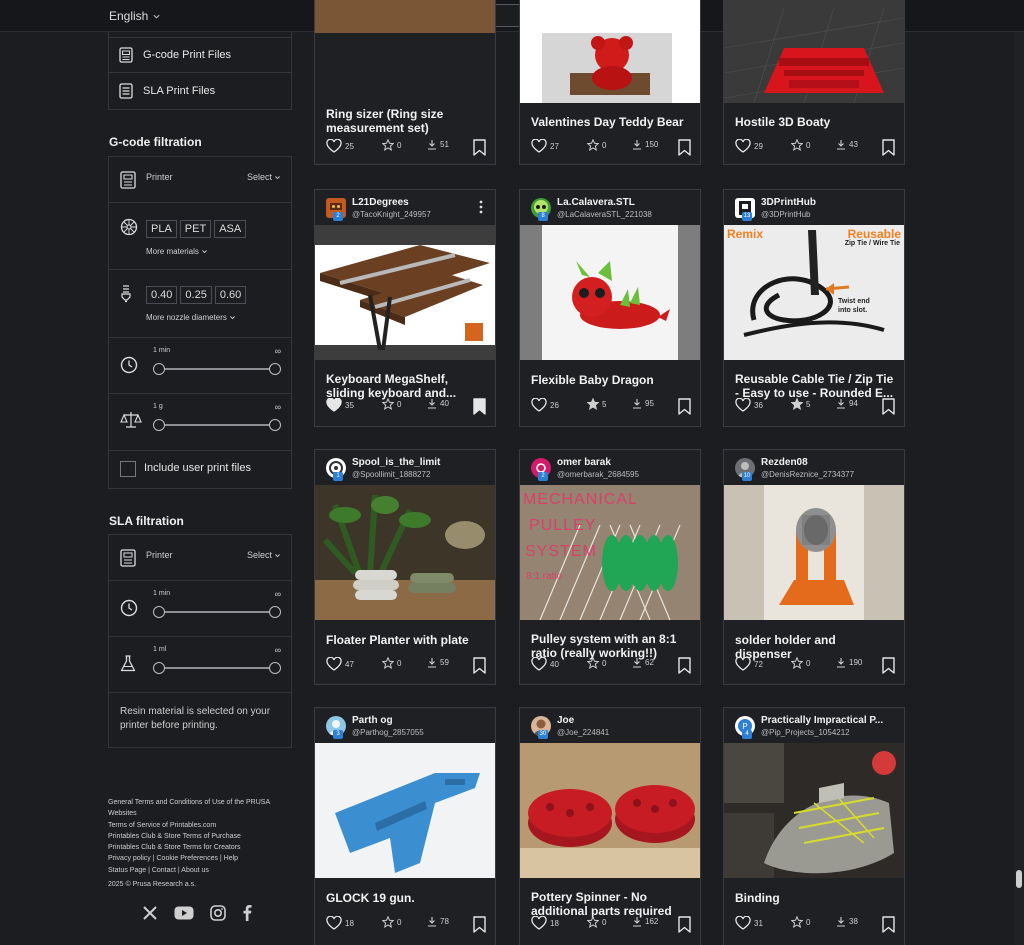 The width and height of the screenshot is (1024, 945). Describe the element at coordinates (191, 317) in the screenshot. I see `more-nozzles-link: More nozzle diameters` at that location.